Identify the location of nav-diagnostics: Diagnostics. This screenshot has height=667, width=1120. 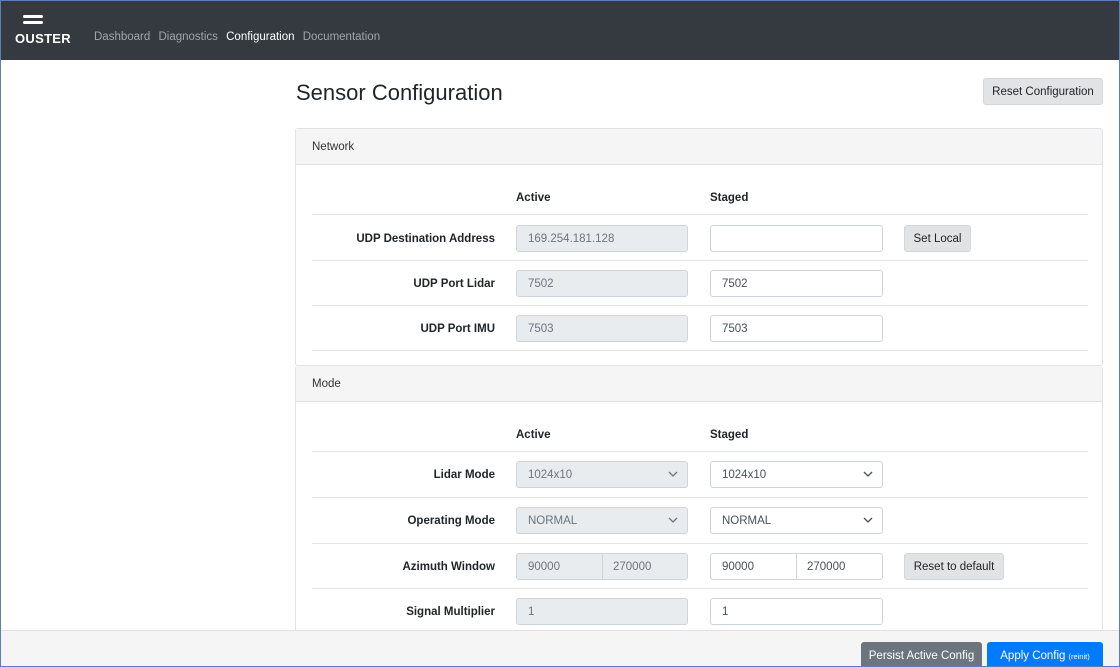
(187, 37).